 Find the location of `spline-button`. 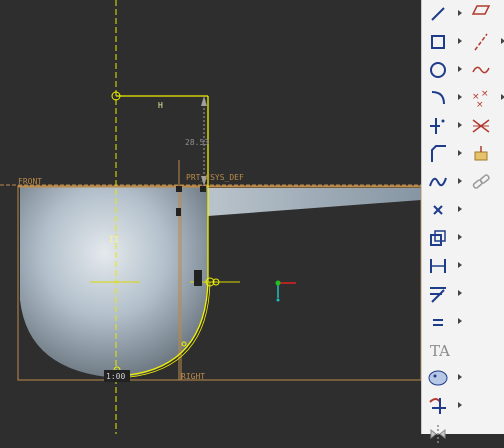

spline-button is located at coordinates (443, 182).